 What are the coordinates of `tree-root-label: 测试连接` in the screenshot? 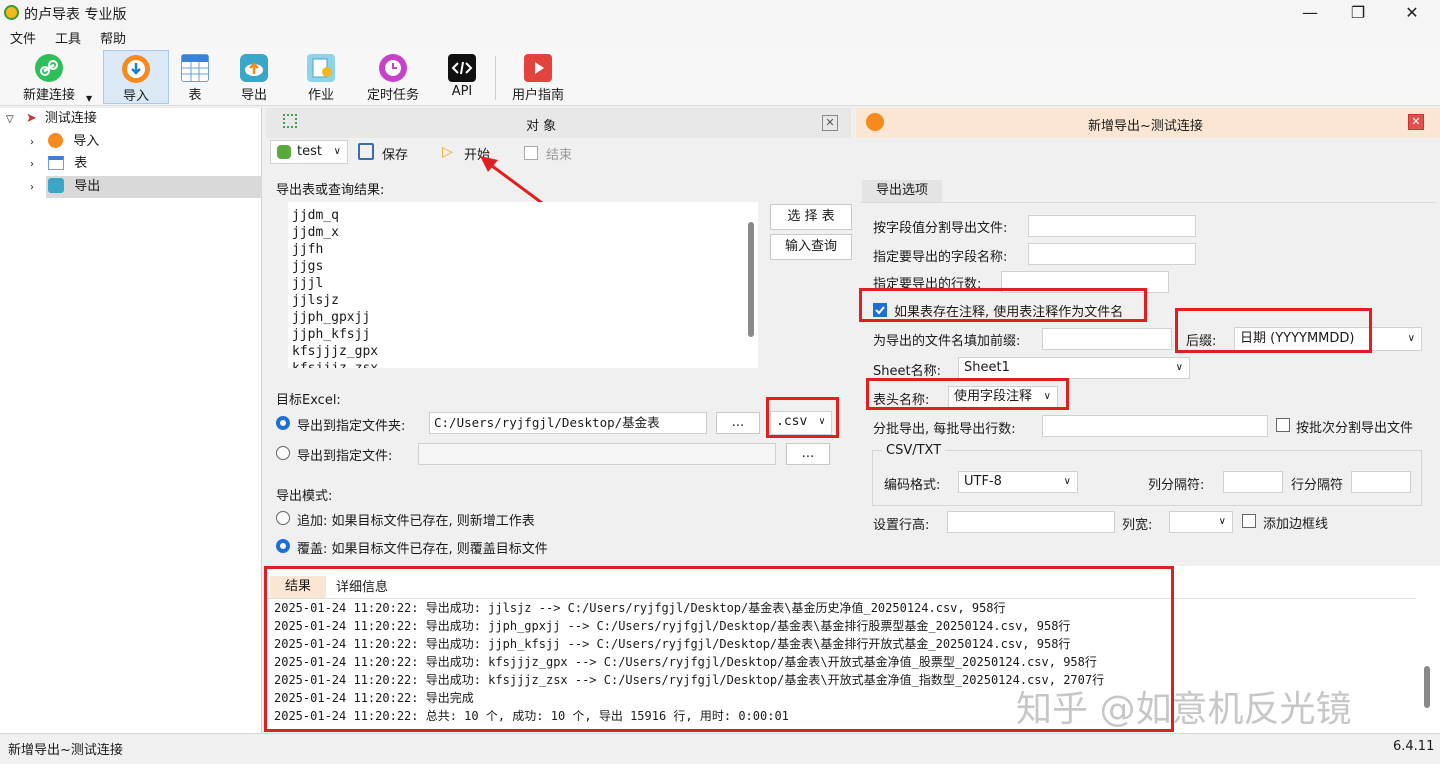 It's located at (70, 118).